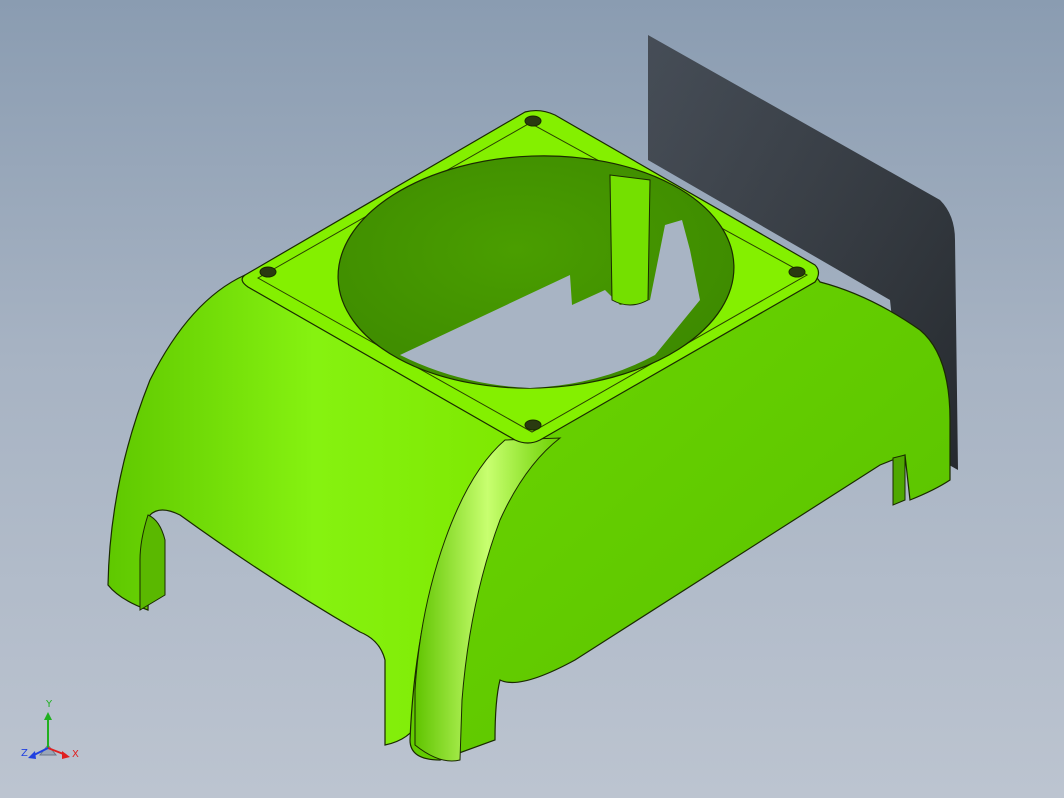 The image size is (1064, 798). Describe the element at coordinates (75, 754) in the screenshot. I see `triad-x-label: X` at that location.